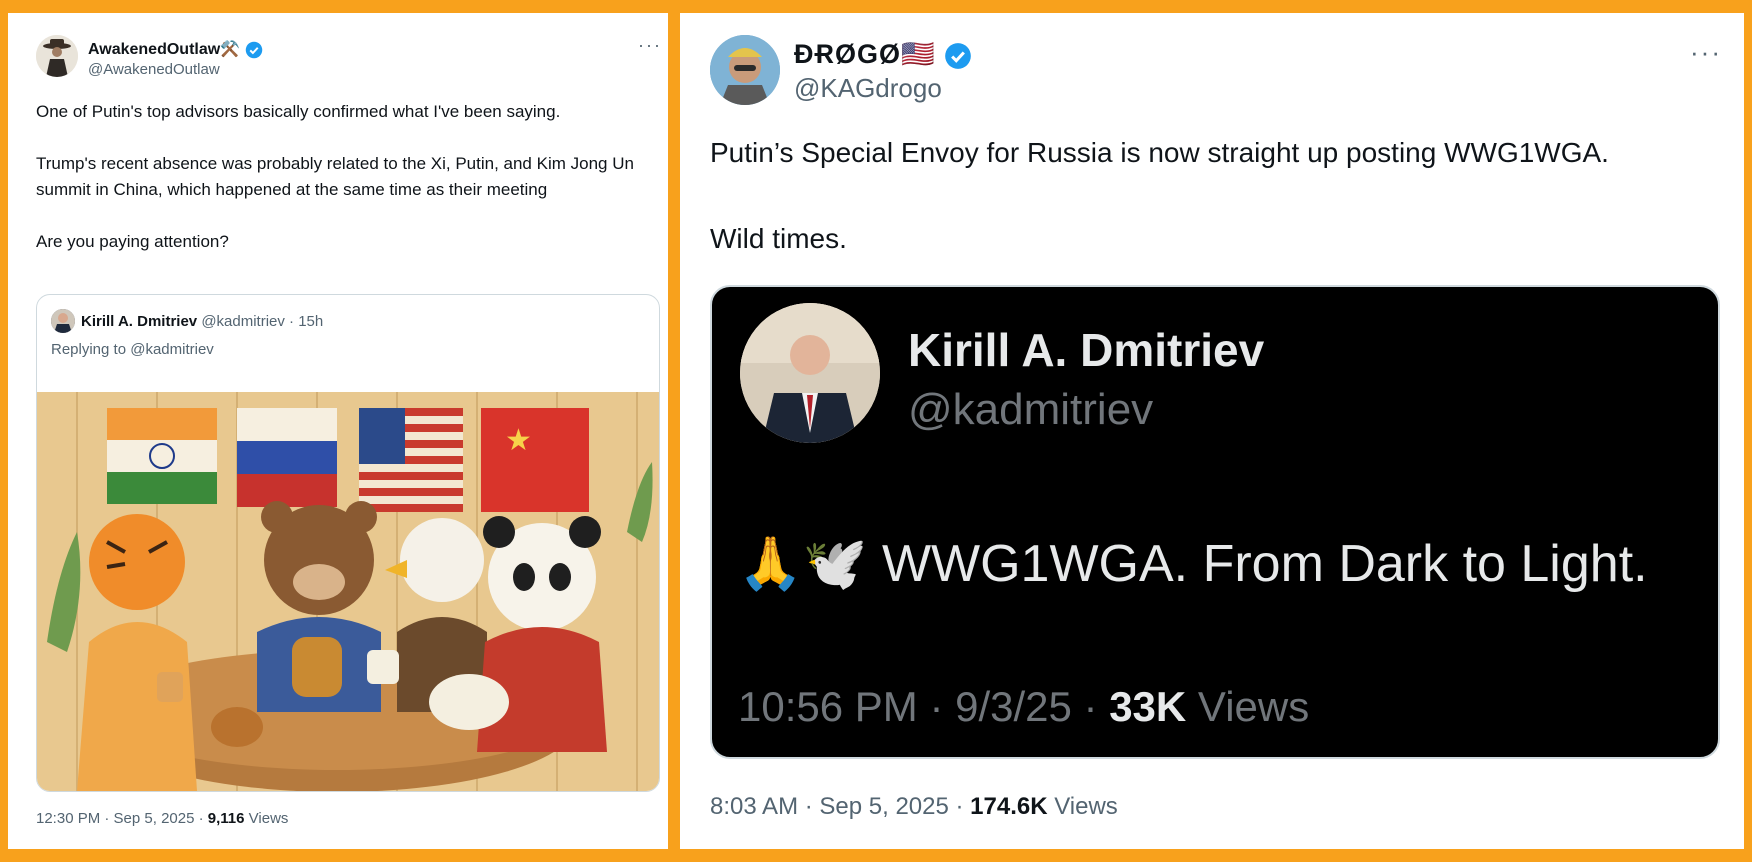 The image size is (1752, 862). Describe the element at coordinates (883, 54) in the screenshot. I see `author-name: ÐɌØGØ🇺🇸` at that location.